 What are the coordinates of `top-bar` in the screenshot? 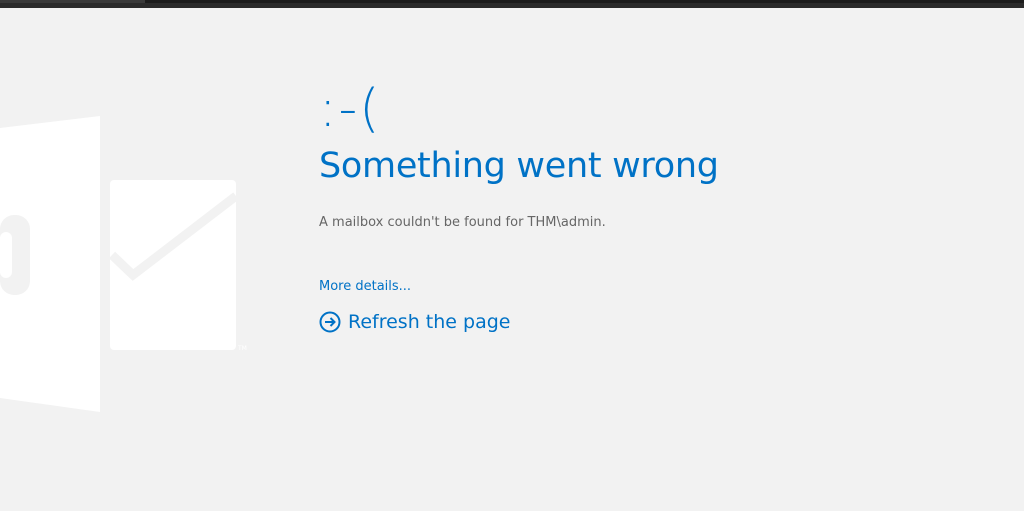 It's located at (512, 4).